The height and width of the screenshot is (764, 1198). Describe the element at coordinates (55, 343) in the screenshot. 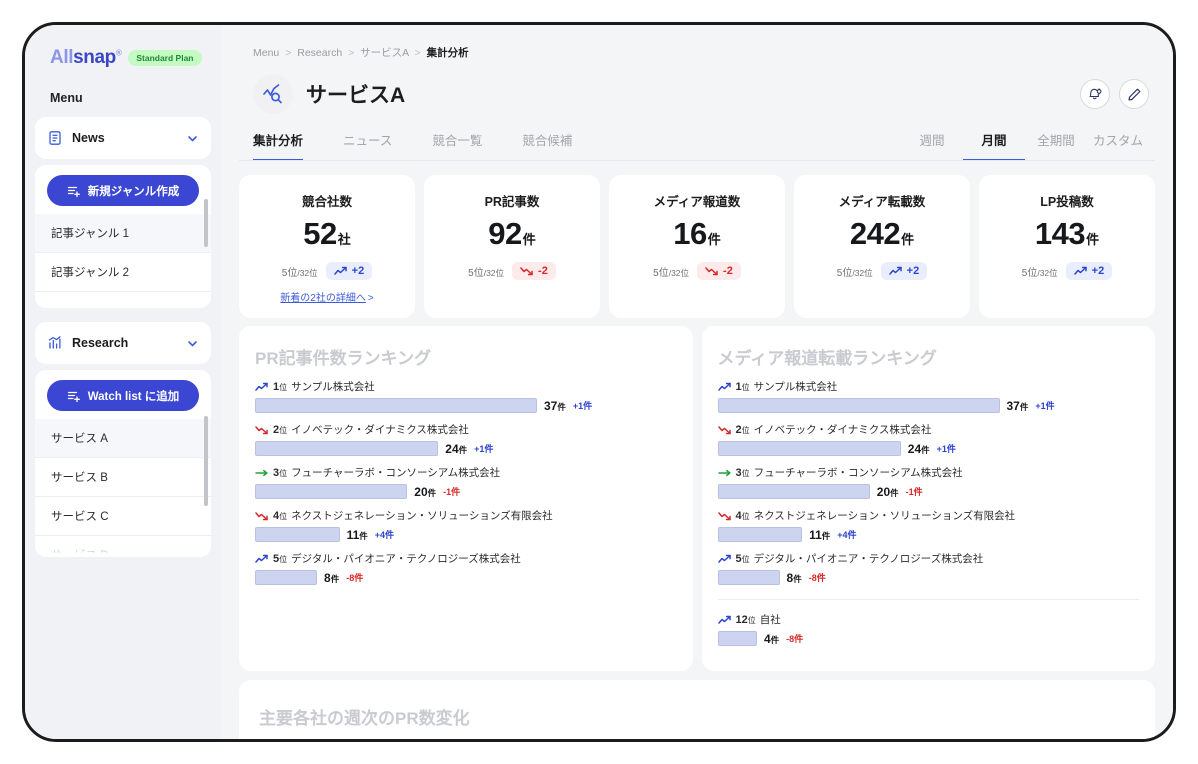

I see `chart-bars-icon` at that location.